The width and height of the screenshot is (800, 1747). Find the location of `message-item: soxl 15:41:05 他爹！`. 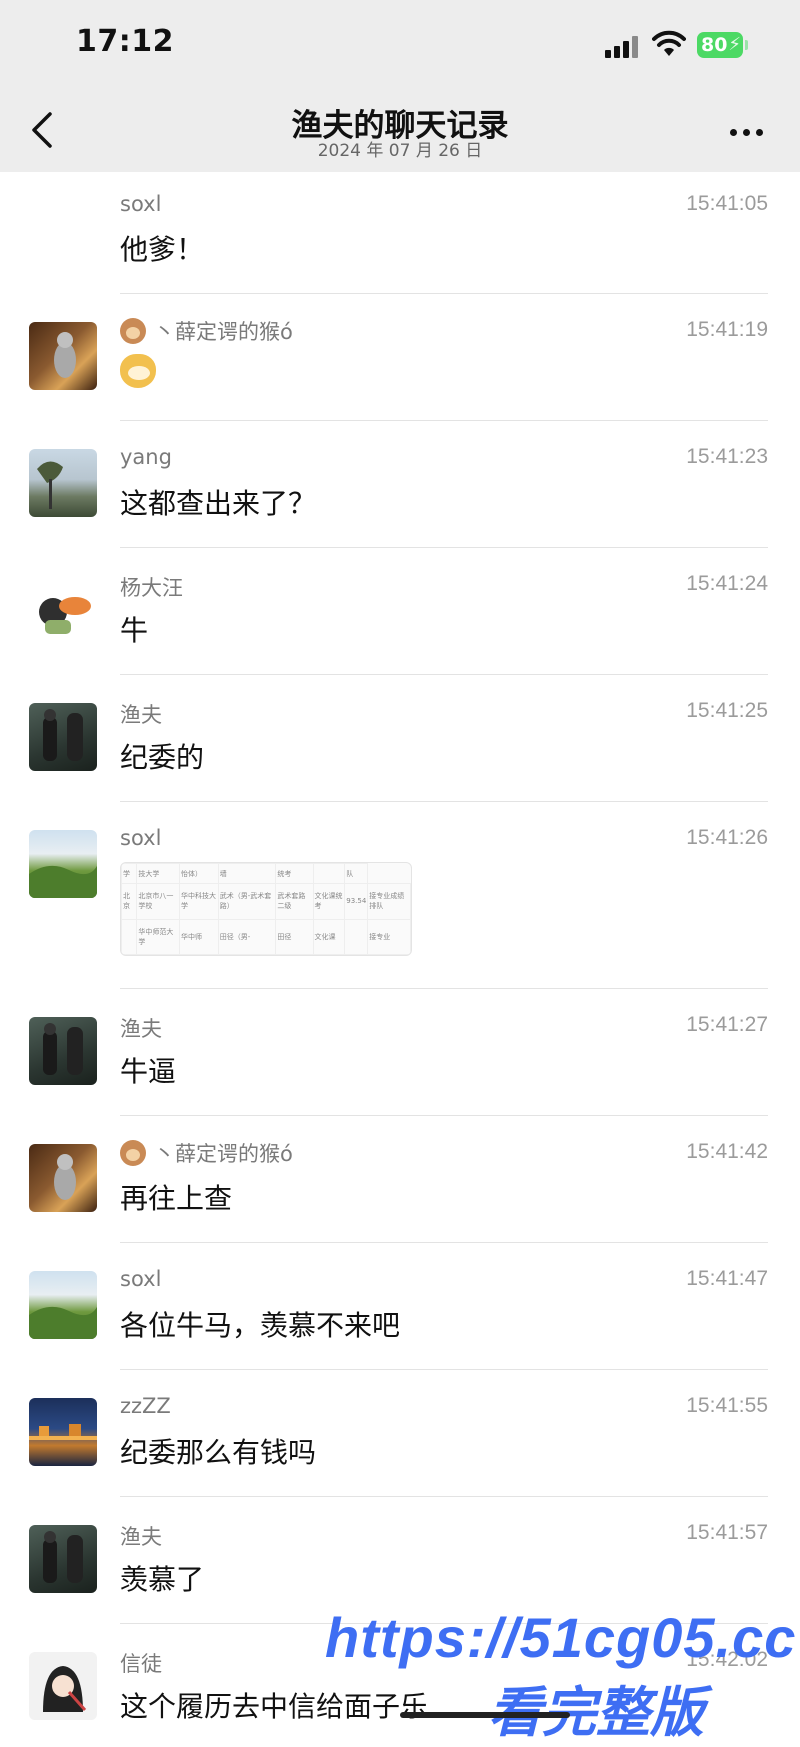

message-item: soxl 15:41:05 他爹！ is located at coordinates (400, 233).